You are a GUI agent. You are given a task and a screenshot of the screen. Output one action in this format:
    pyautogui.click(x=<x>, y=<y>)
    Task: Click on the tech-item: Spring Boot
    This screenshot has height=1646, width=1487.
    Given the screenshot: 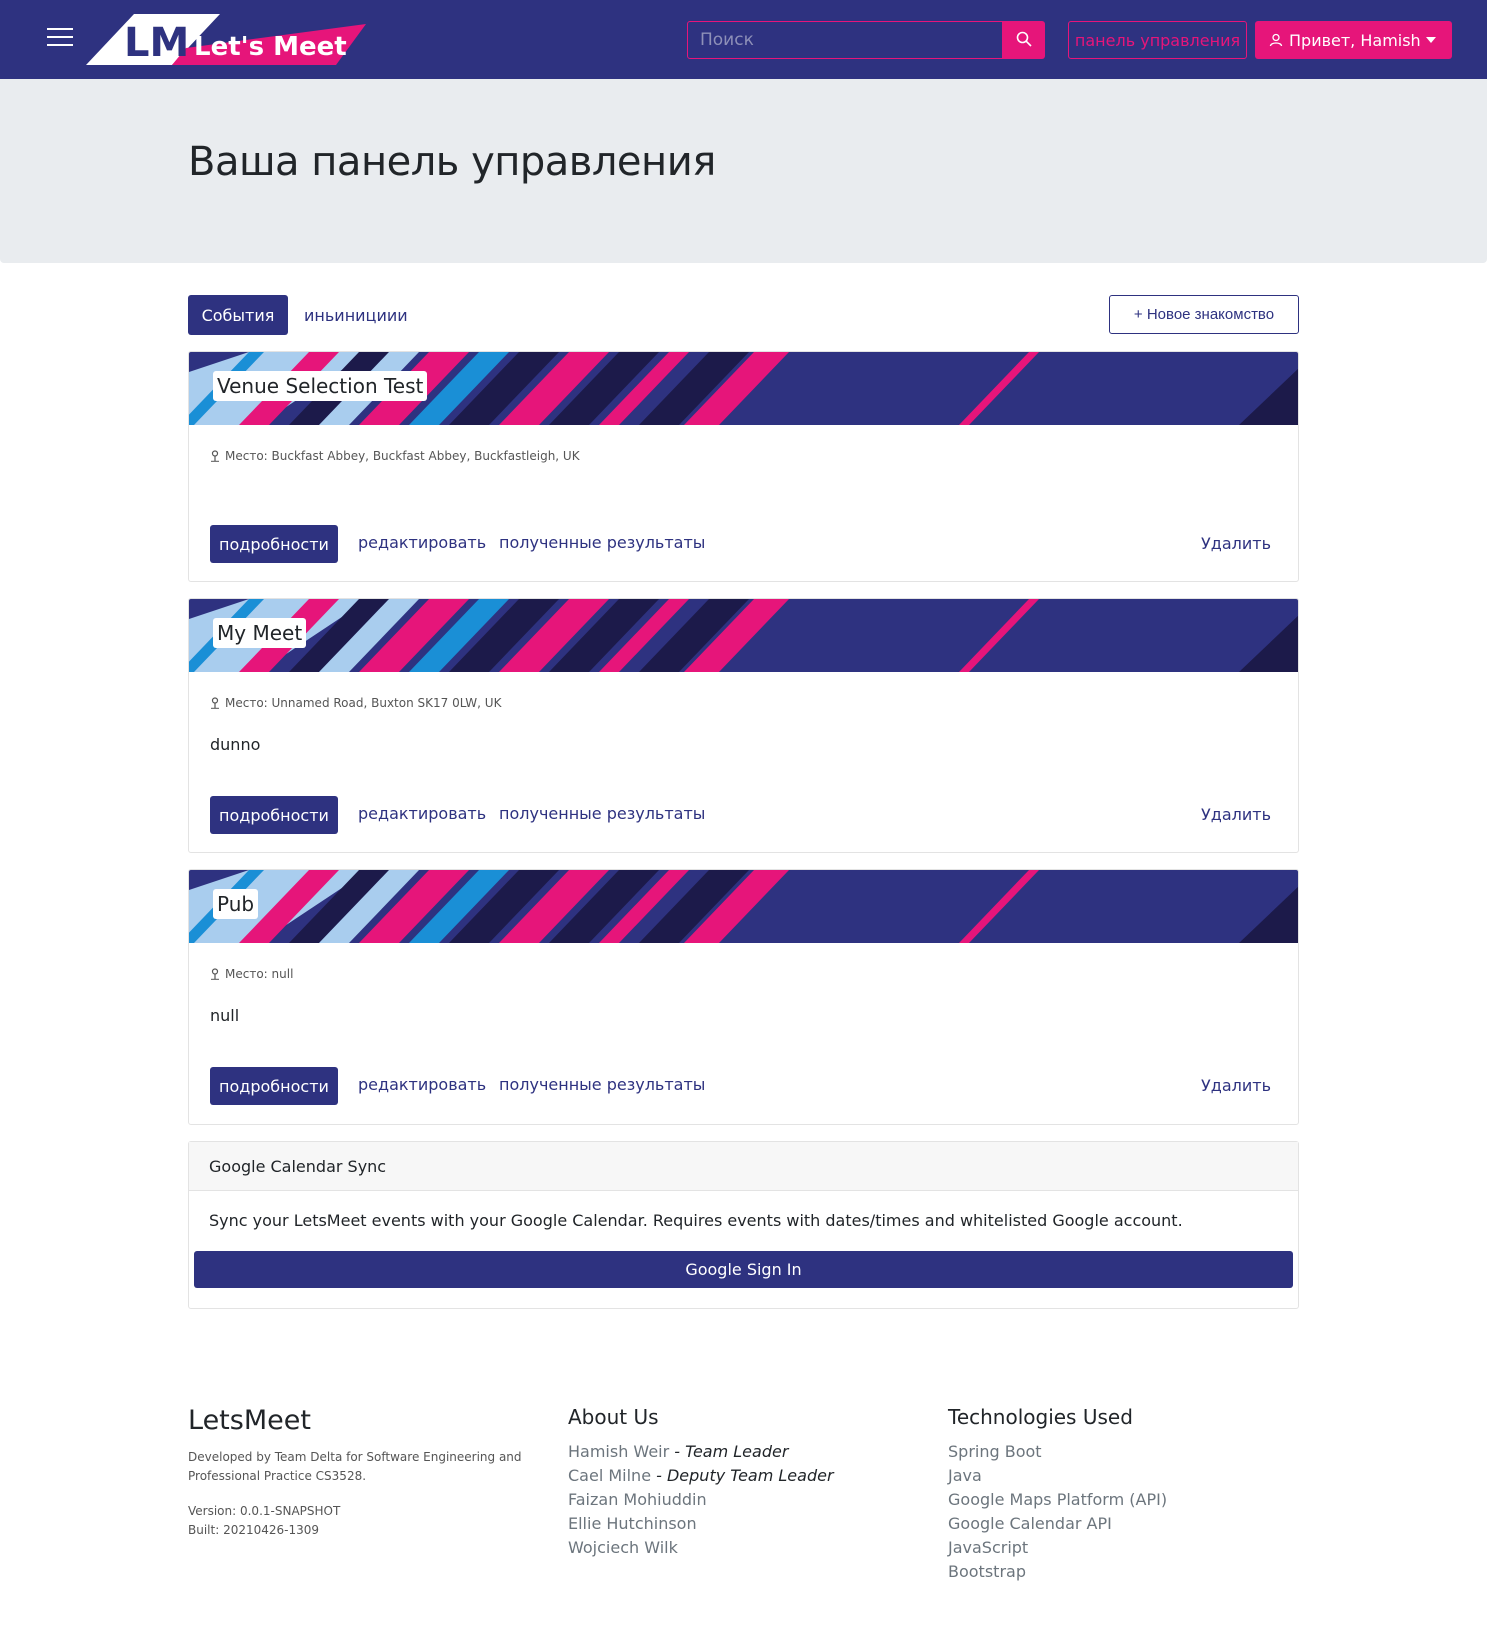 What is the action you would take?
    pyautogui.click(x=995, y=1451)
    